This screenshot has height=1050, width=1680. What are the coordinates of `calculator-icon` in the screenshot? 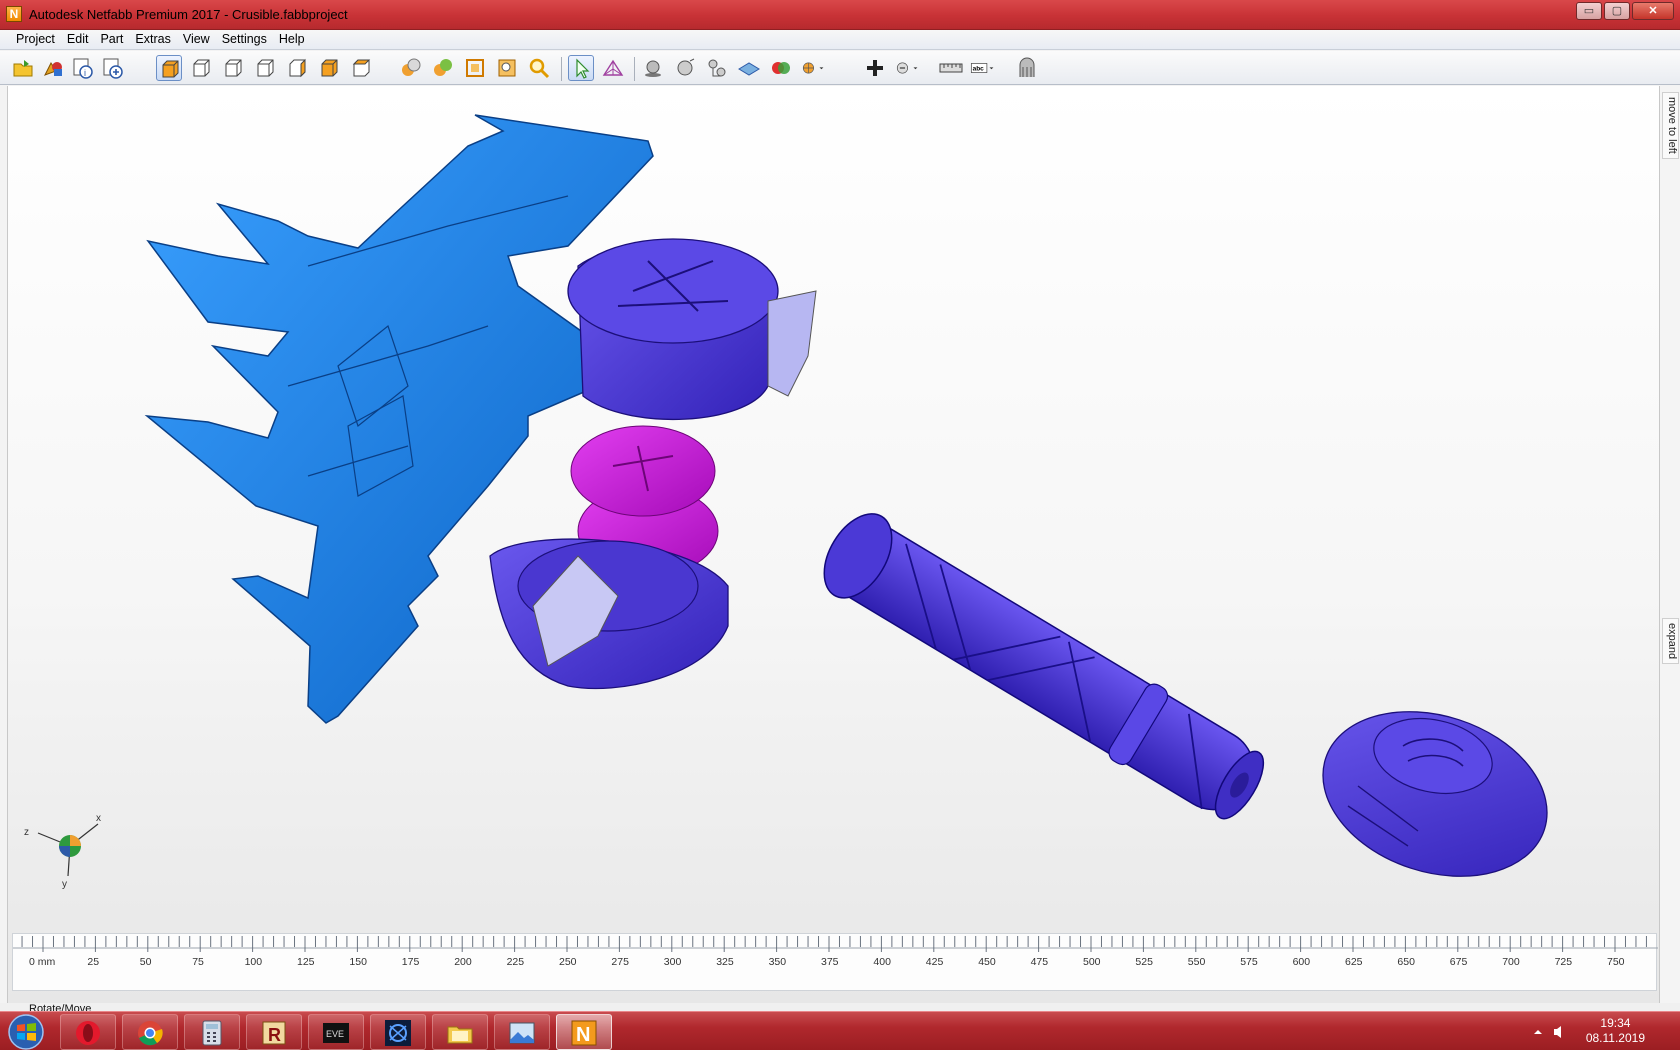 It's located at (212, 1033).